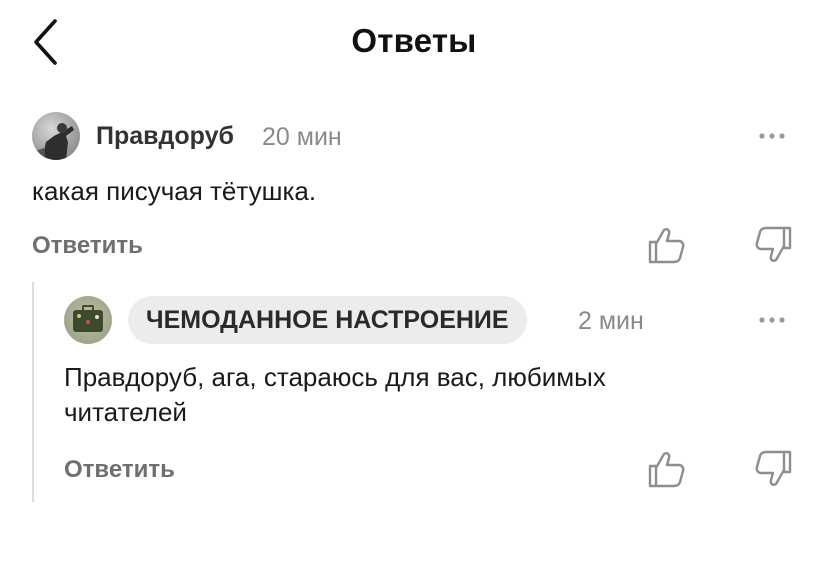 This screenshot has height=581, width=828. I want to click on avatar-pravdorub, so click(56, 136).